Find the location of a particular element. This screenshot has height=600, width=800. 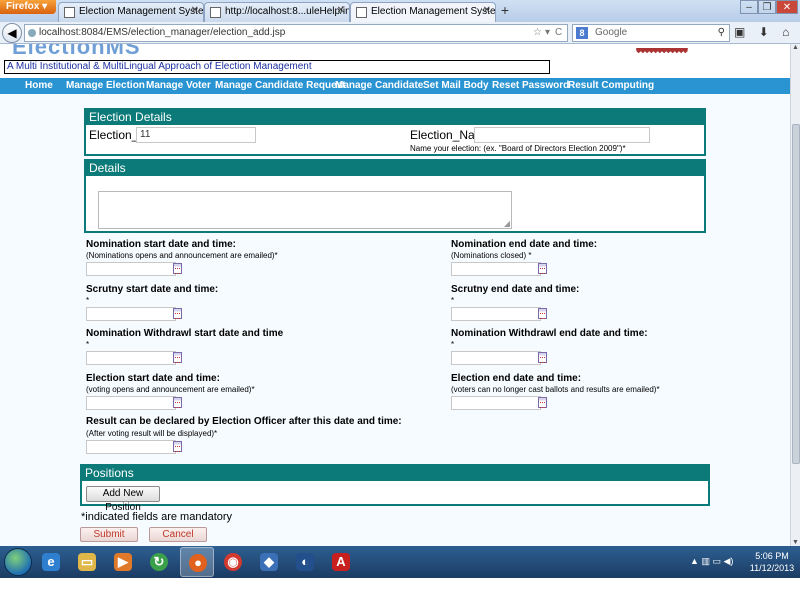

tab-title: Election Management System is located at coordinates (433, 11).